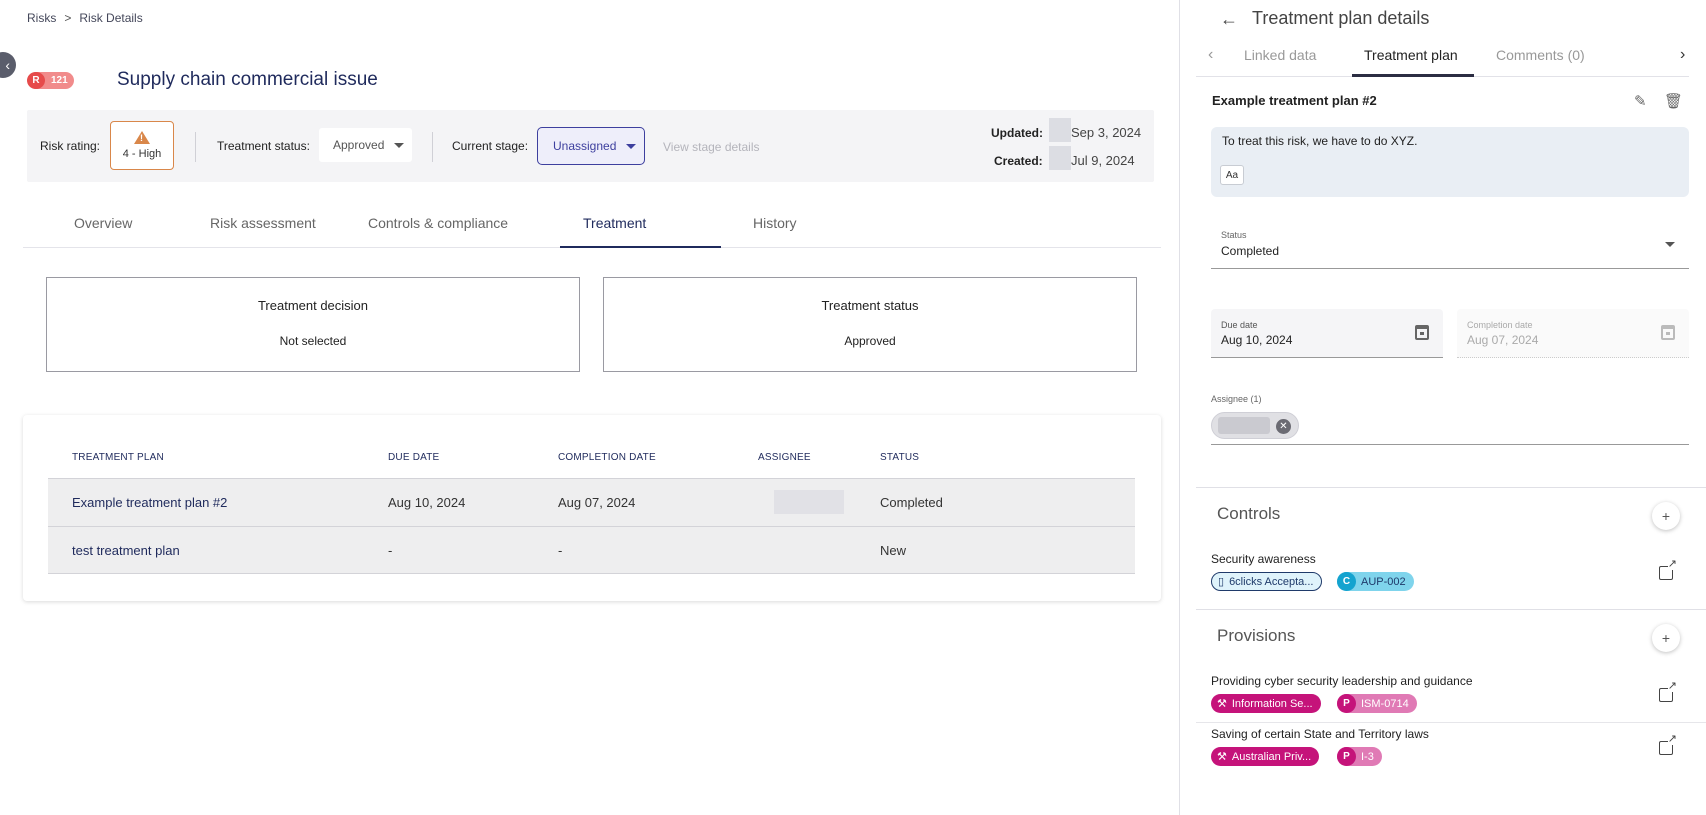 Image resolution: width=1706 pixels, height=815 pixels. I want to click on risk-badge-number: 121, so click(59, 80).